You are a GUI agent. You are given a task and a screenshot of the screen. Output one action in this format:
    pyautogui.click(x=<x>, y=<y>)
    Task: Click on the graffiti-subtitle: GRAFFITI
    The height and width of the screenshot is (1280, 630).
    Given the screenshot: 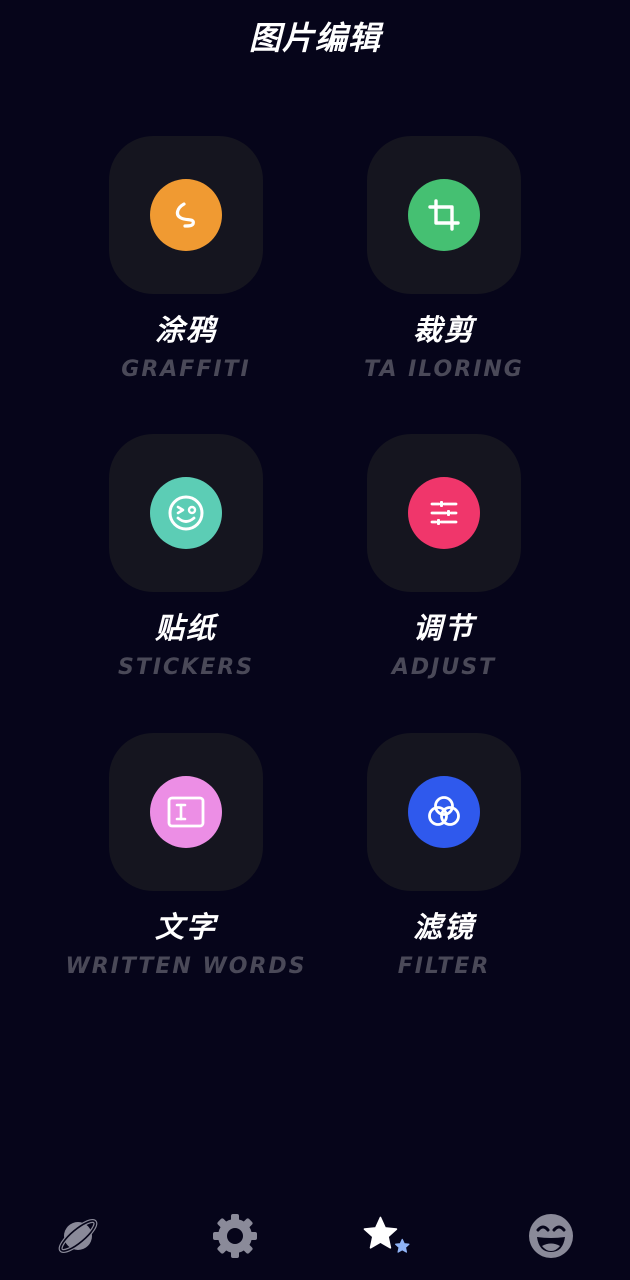 What is the action you would take?
    pyautogui.click(x=186, y=369)
    